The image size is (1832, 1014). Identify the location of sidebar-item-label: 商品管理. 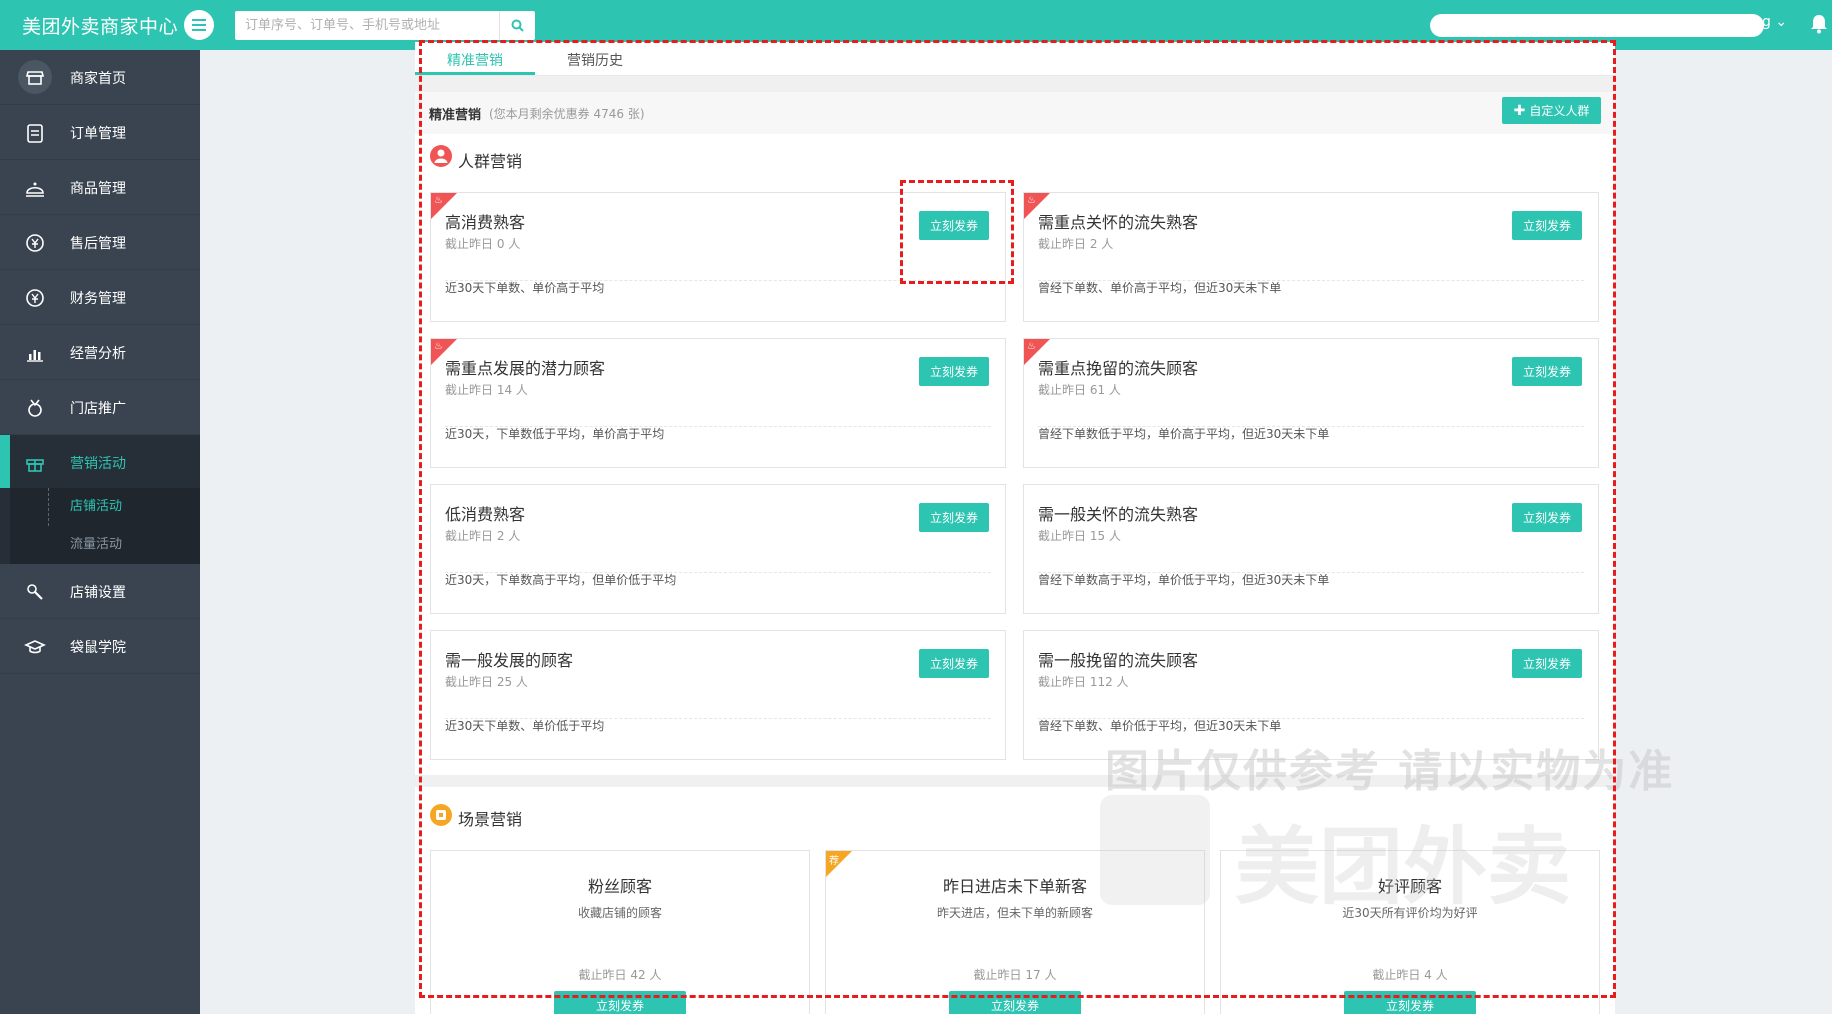
(98, 189).